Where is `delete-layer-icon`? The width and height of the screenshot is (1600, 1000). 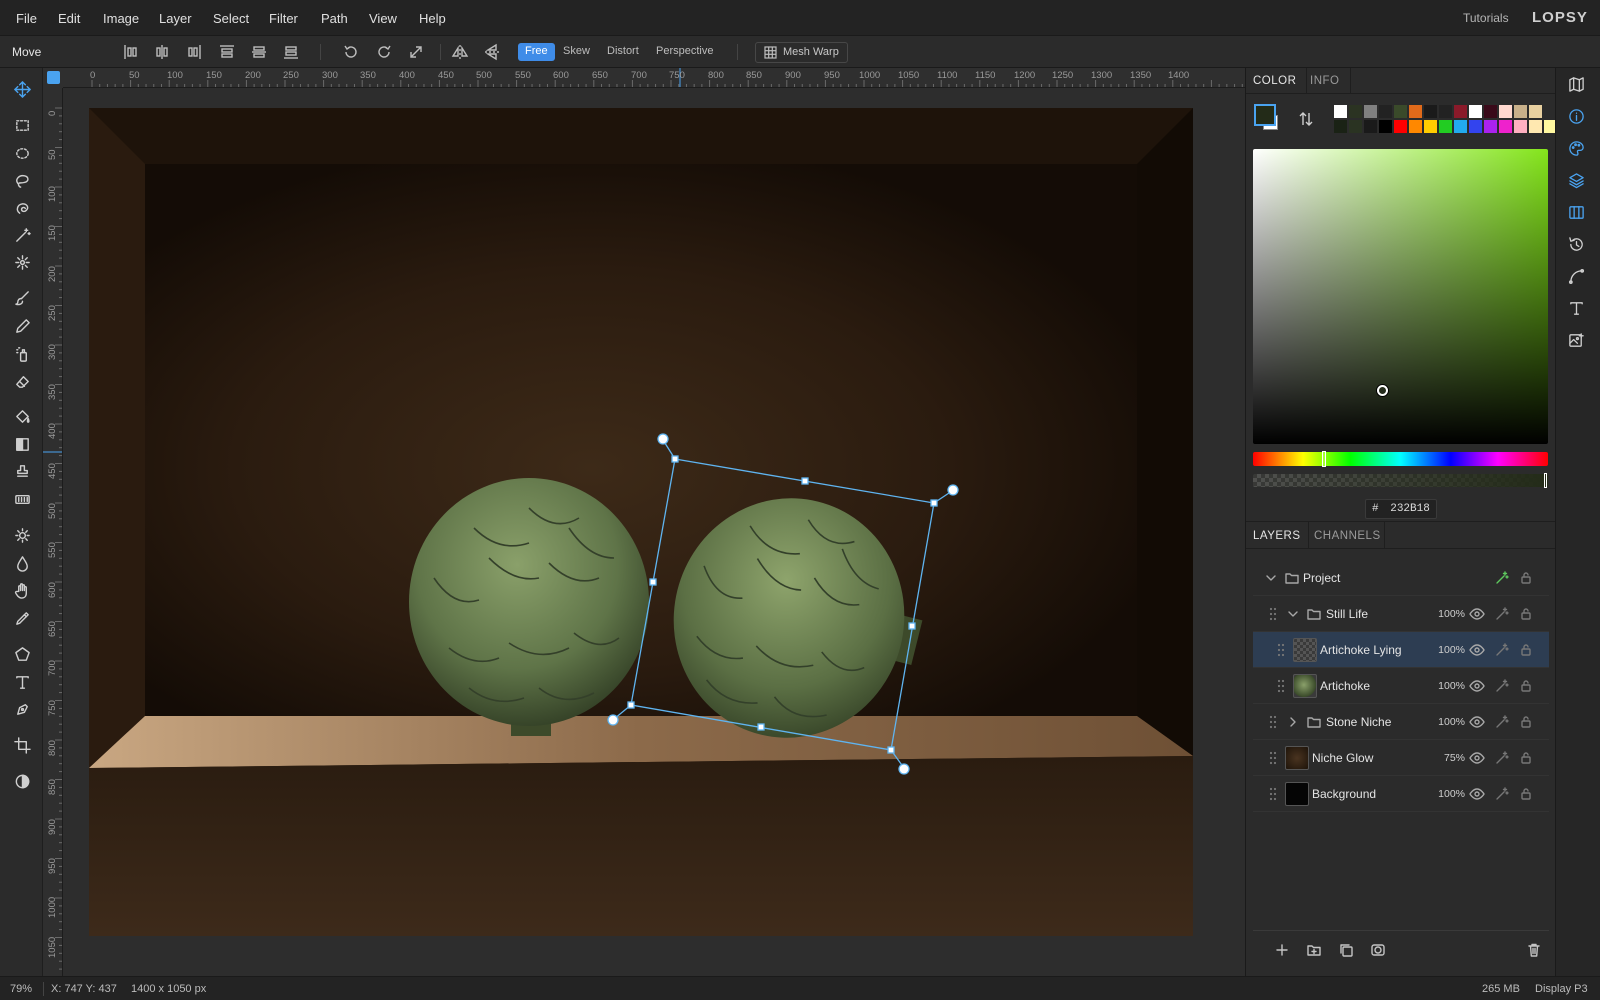
delete-layer-icon is located at coordinates (1535, 951).